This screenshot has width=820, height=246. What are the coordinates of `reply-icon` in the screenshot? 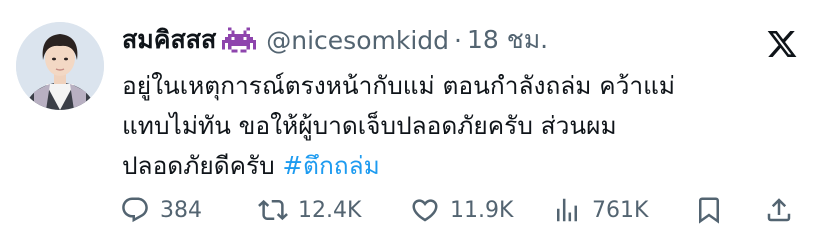 It's located at (135, 210).